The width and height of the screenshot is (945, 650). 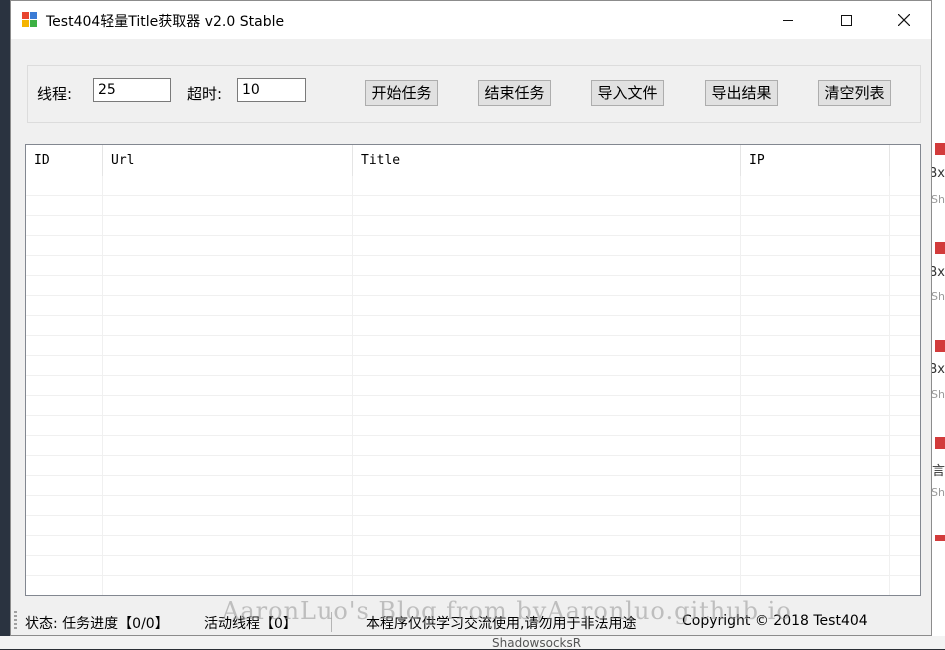 What do you see at coordinates (537, 643) in the screenshot?
I see `background-bottom-text: ShadowsocksR` at bounding box center [537, 643].